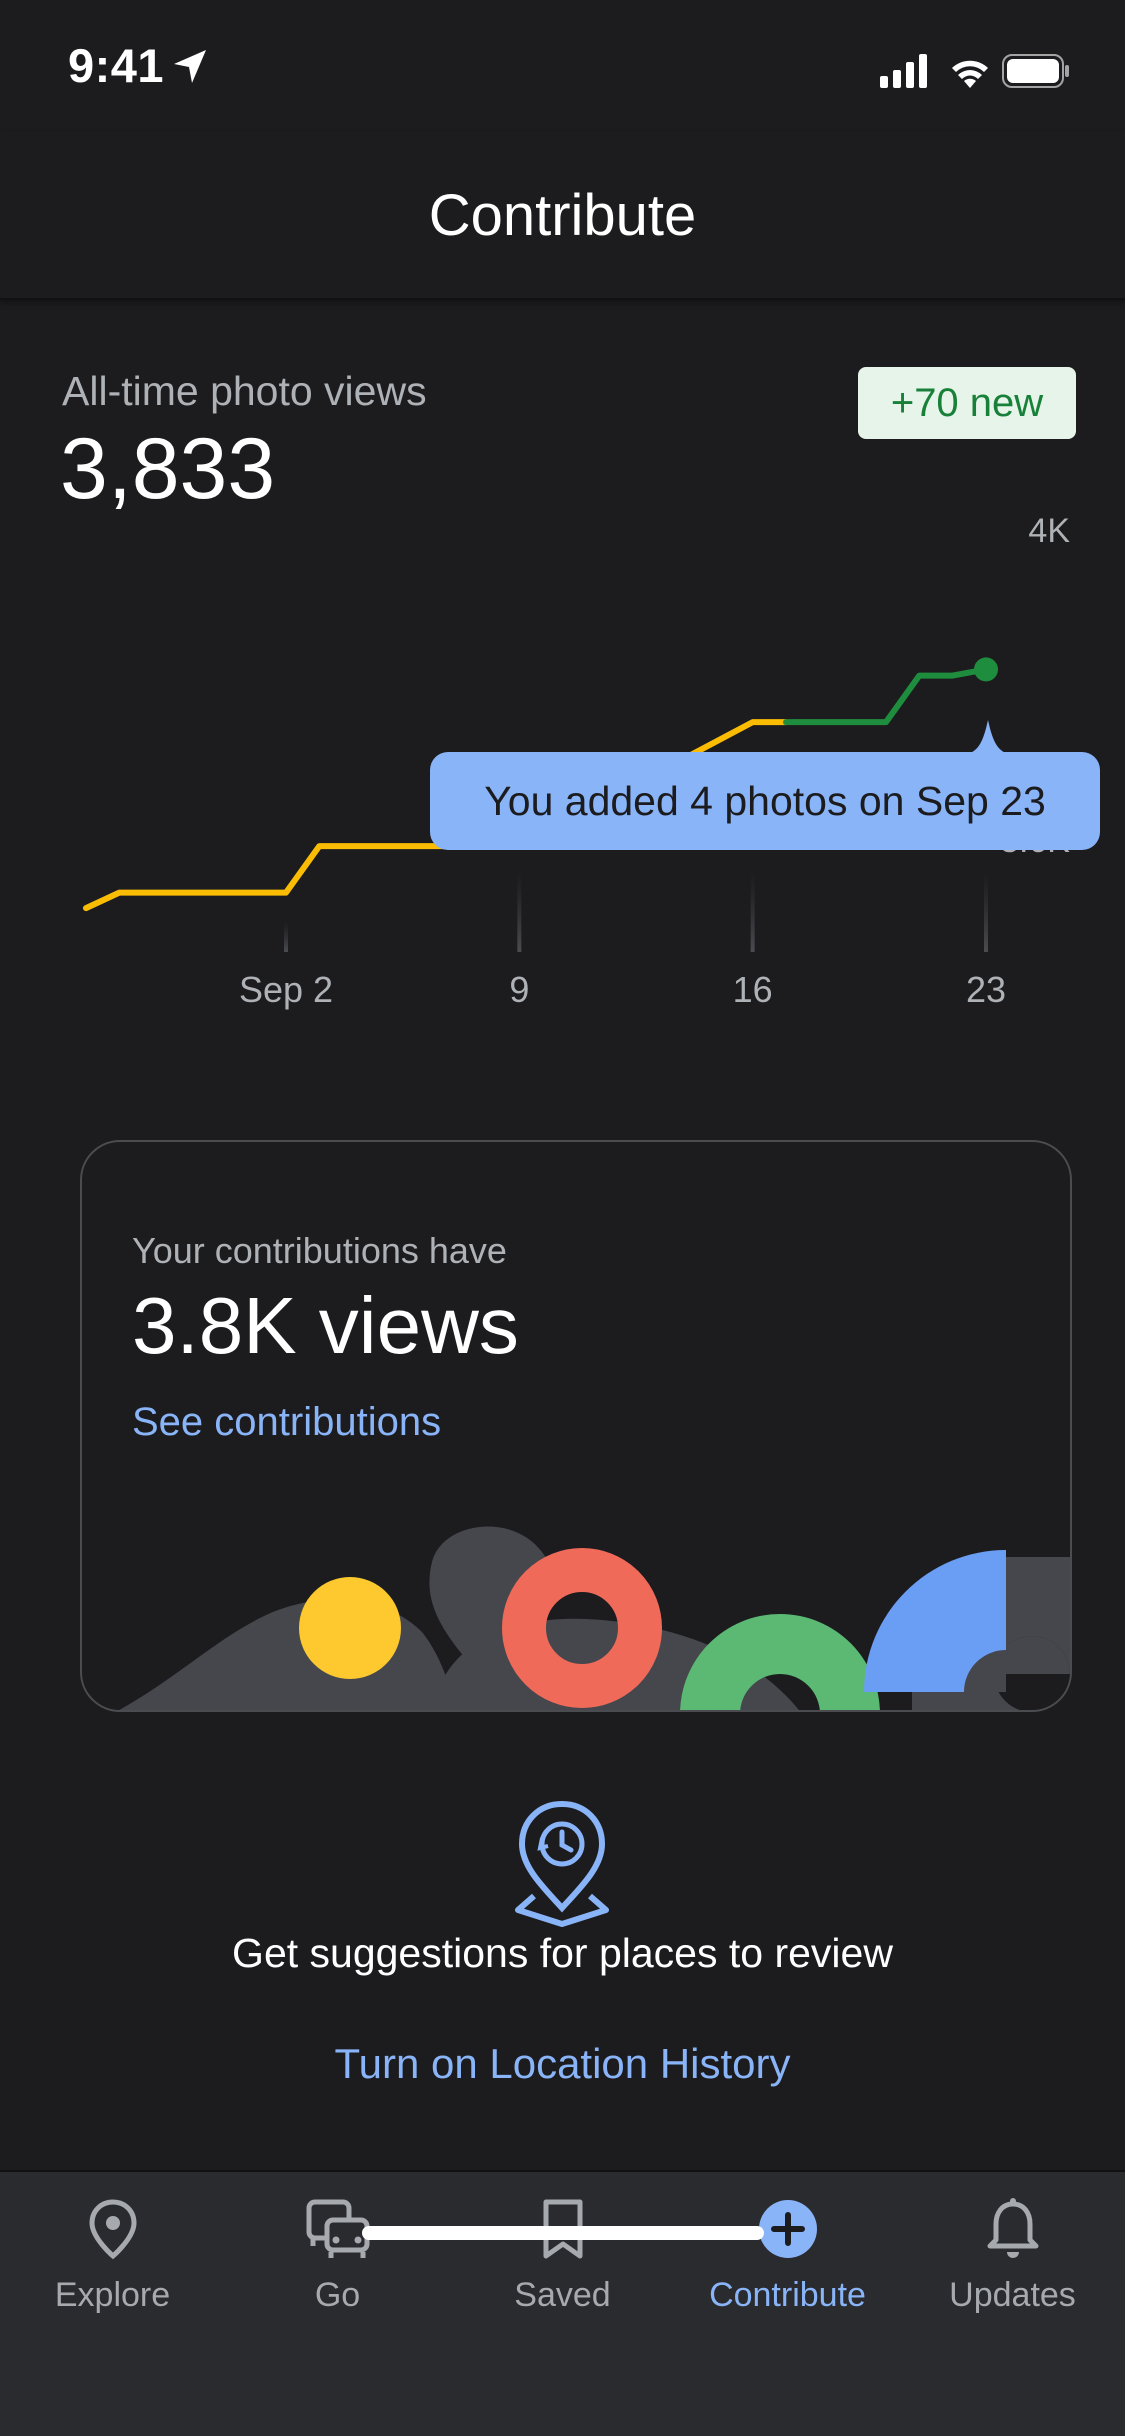  Describe the element at coordinates (562, 2269) in the screenshot. I see `nav-saved: Saved` at that location.